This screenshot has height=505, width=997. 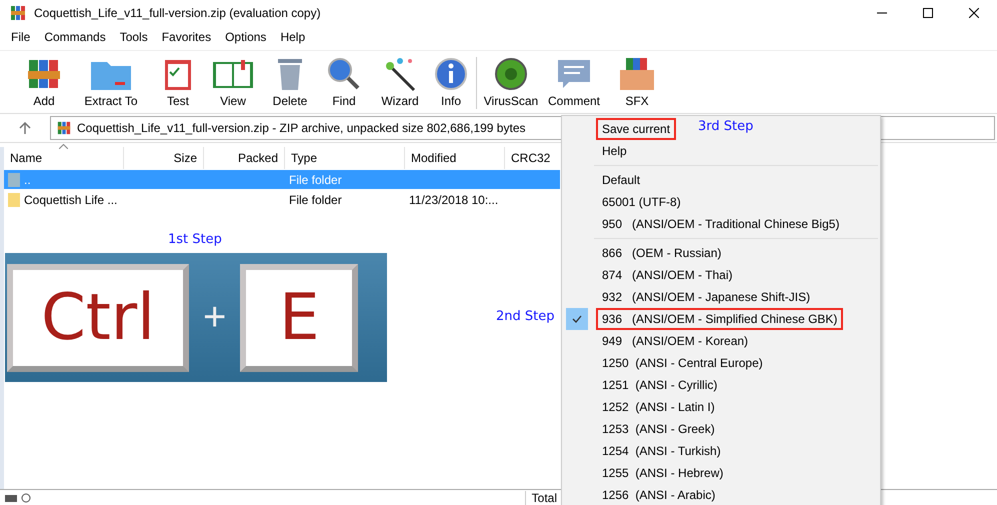 I want to click on toolbar-button: VirusScan, so click(x=511, y=84).